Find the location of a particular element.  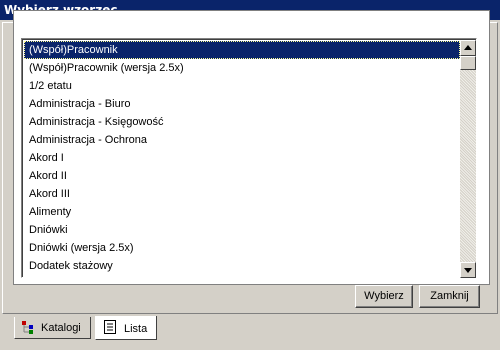

scroll-up-button is located at coordinates (468, 48).